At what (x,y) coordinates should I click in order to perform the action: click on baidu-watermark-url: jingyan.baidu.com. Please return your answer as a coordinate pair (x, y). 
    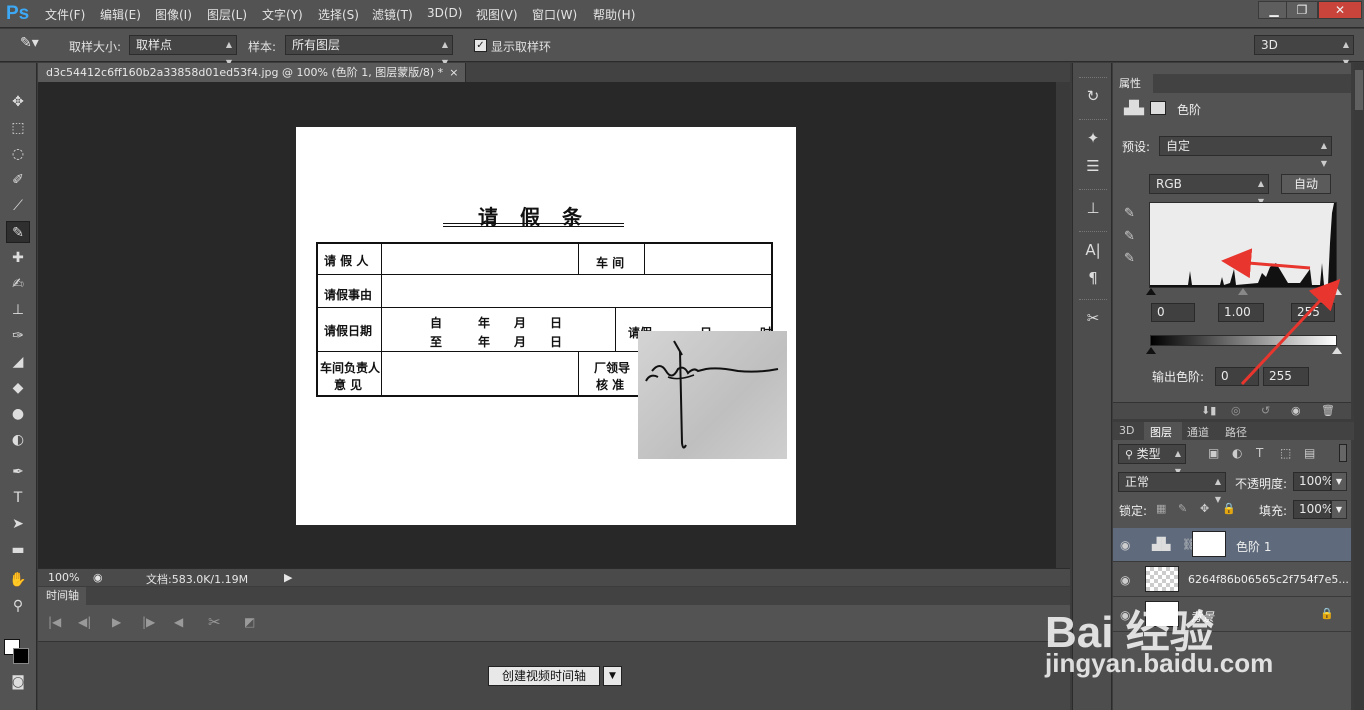
    Looking at the image, I should click on (1159, 663).